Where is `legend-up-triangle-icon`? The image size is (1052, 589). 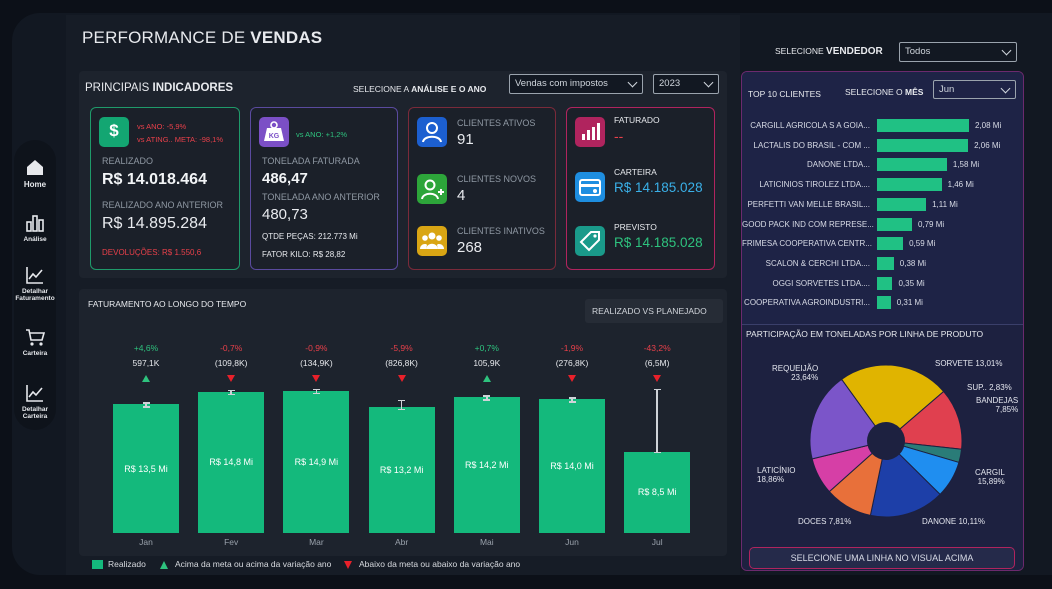
legend-up-triangle-icon is located at coordinates (164, 565).